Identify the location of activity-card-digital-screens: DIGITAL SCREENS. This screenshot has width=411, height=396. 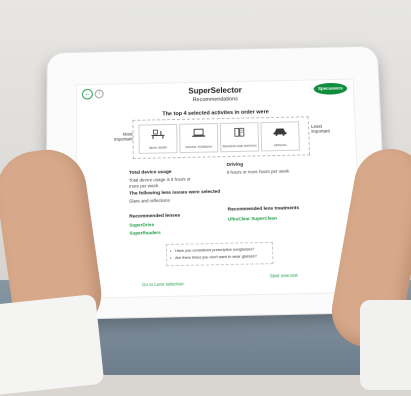
(198, 138).